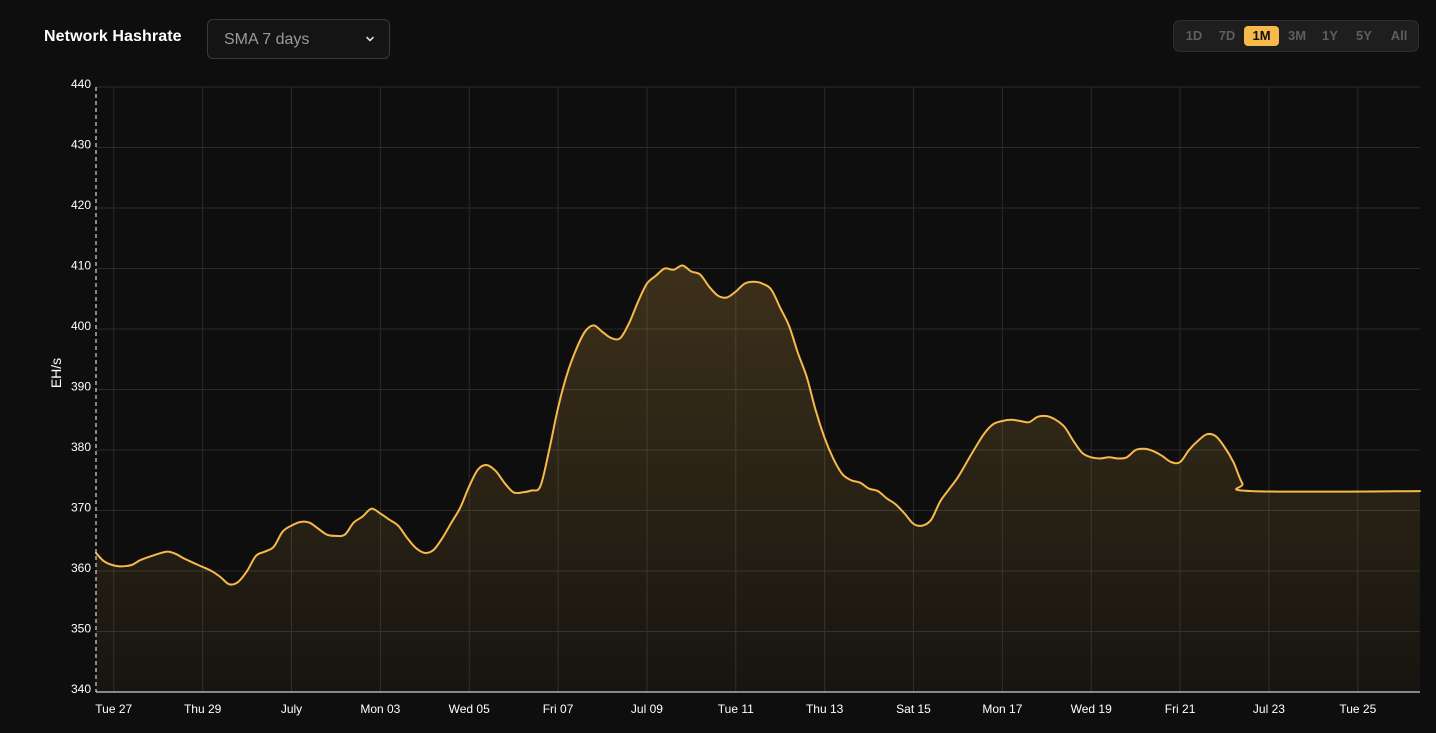  Describe the element at coordinates (81, 205) in the screenshot. I see `y-tick-label: 420` at that location.